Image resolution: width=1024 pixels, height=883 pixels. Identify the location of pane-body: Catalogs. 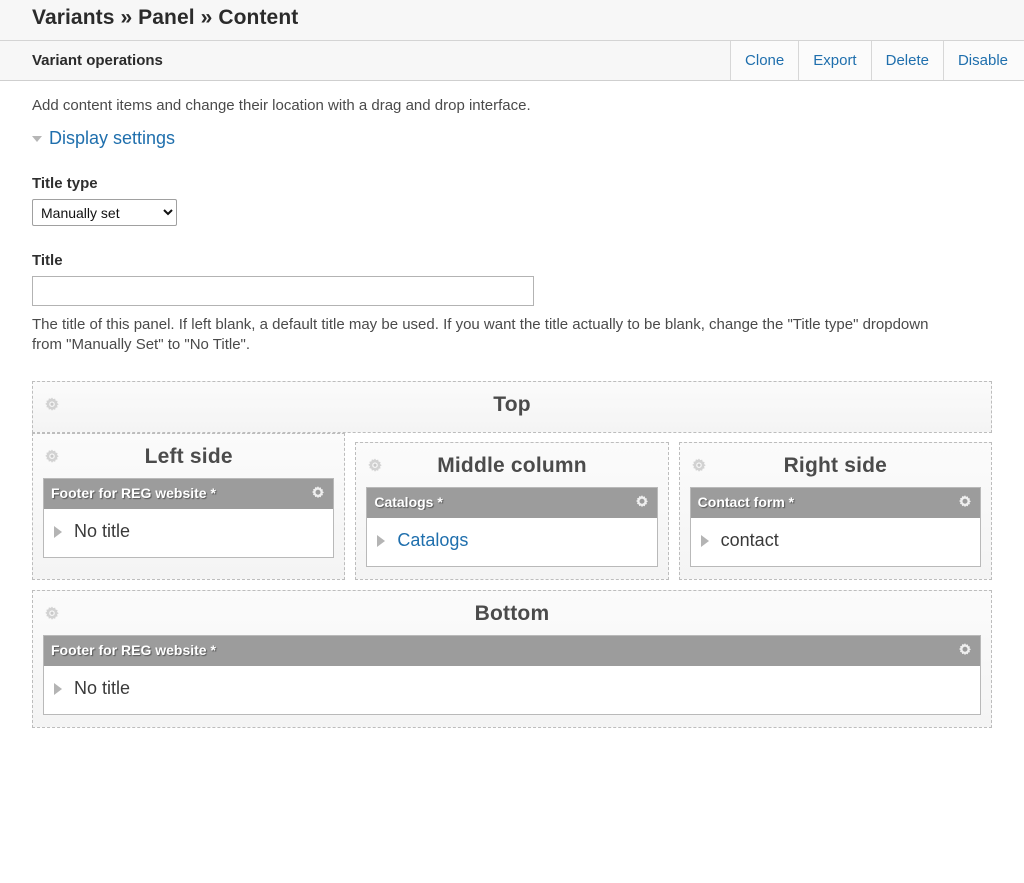
(512, 541).